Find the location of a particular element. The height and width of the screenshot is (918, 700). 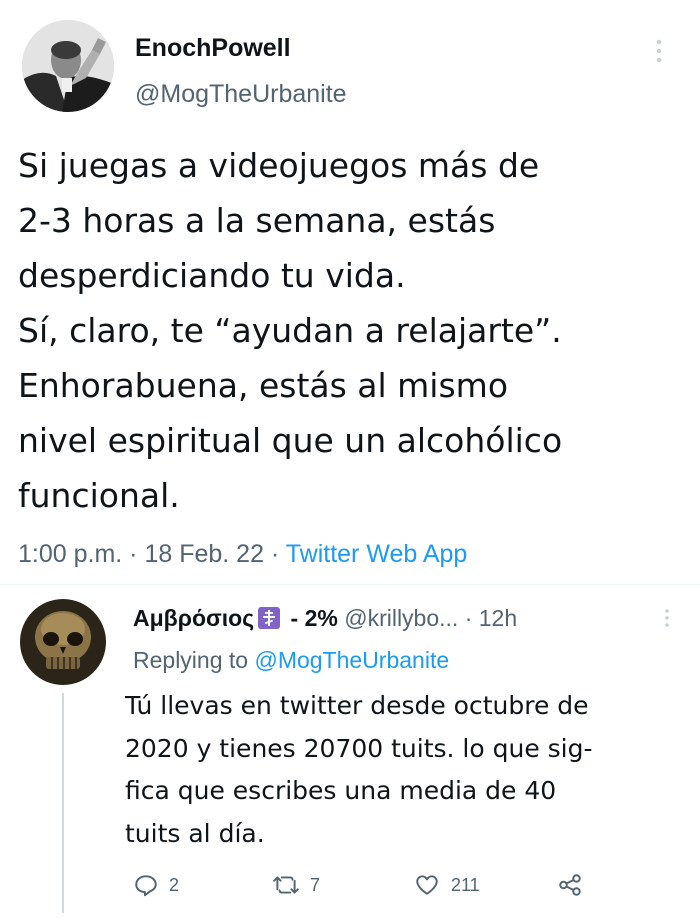

reply-avatar is located at coordinates (63, 642).